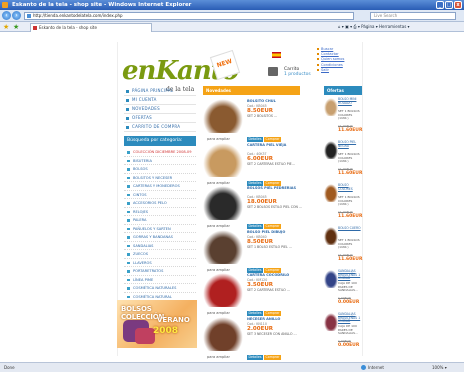 The image size is (464, 372). What do you see at coordinates (160, 178) in the screenshot?
I see `category-item: BOLSITOS Y NECESER` at bounding box center [160, 178].